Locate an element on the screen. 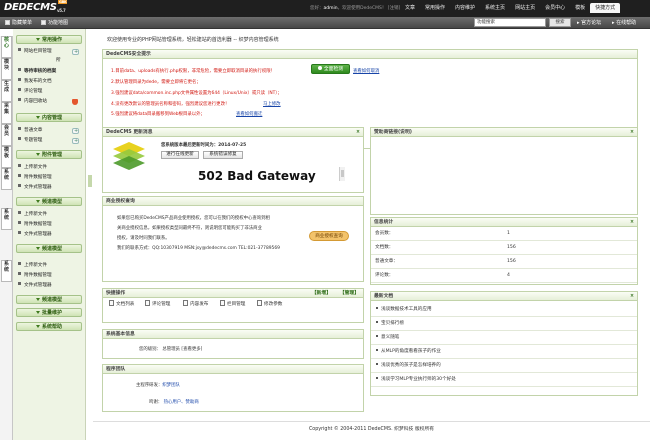  tab-common: 常用操作 is located at coordinates (435, 8).